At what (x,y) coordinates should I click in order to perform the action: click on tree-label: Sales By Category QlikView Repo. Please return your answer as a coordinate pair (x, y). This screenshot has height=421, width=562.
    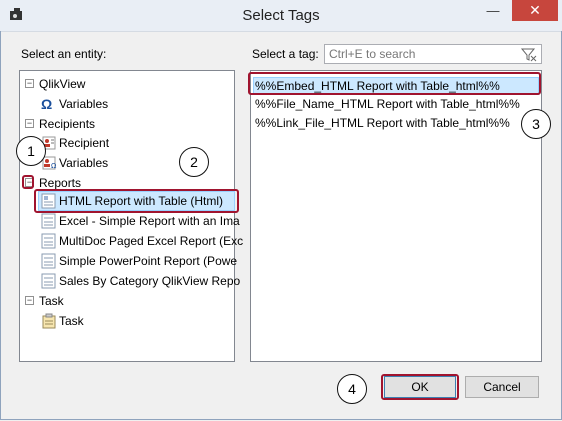
    Looking at the image, I should click on (150, 281).